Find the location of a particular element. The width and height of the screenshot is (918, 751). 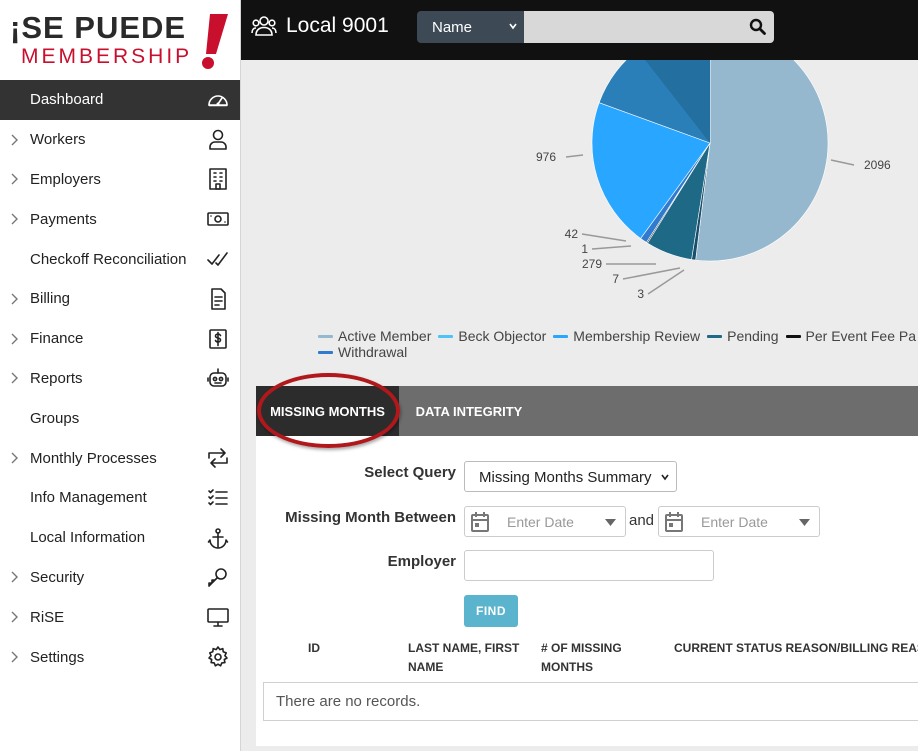

sidebar-item-reports: Reports is located at coordinates (120, 379).